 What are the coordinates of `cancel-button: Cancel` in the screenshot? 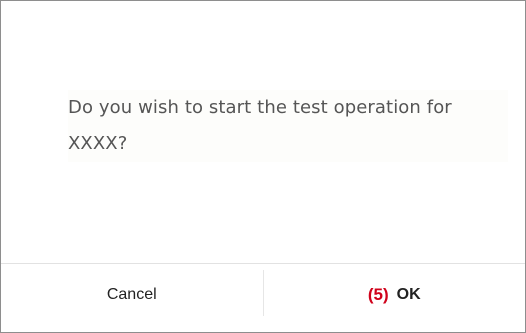 It's located at (132, 298).